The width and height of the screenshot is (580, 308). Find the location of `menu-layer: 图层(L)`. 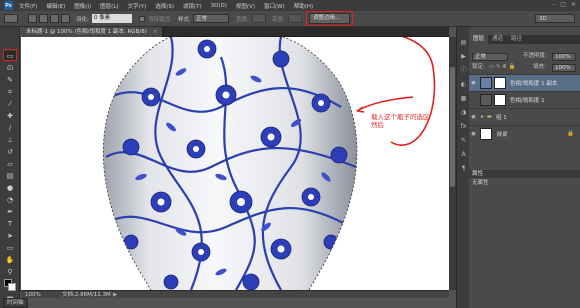

menu-layer: 图层(L) is located at coordinates (109, 6).